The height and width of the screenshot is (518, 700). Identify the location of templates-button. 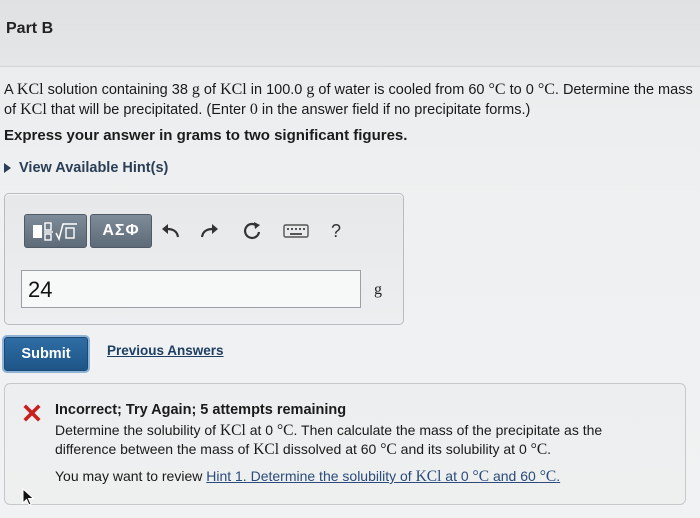
(55, 231).